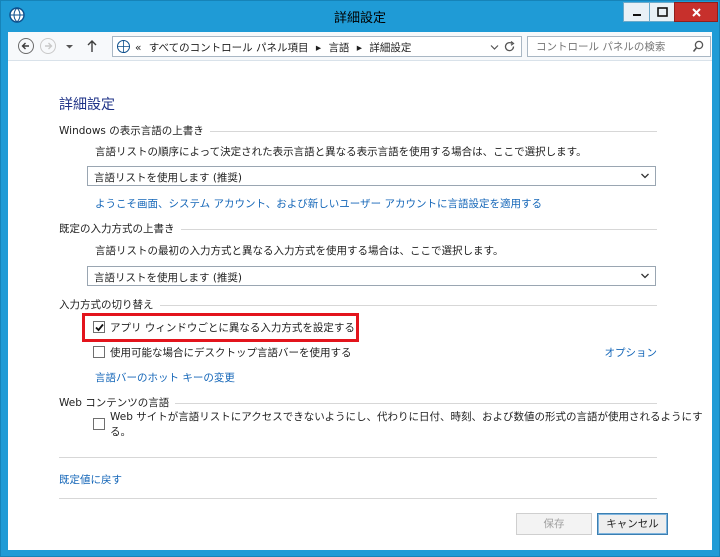 This screenshot has height=557, width=720. I want to click on refresh-icon, so click(509, 46).